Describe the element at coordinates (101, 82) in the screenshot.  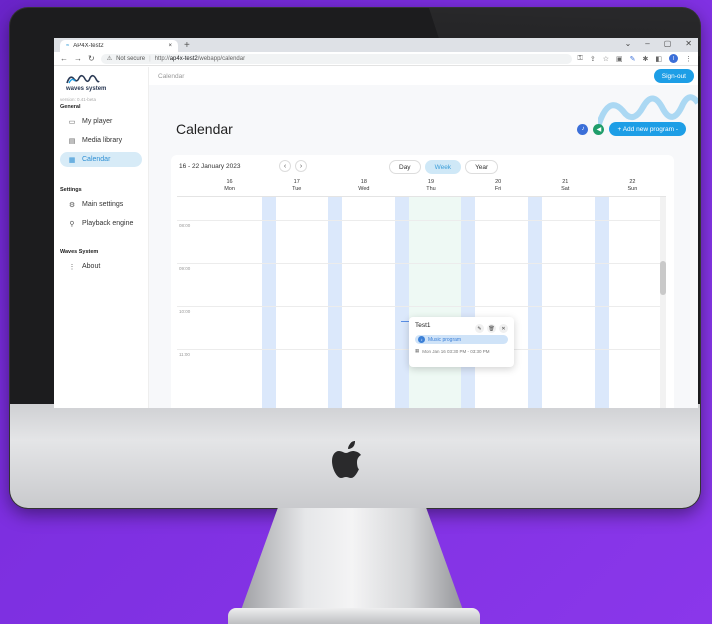
I see `logo: waves system` at that location.